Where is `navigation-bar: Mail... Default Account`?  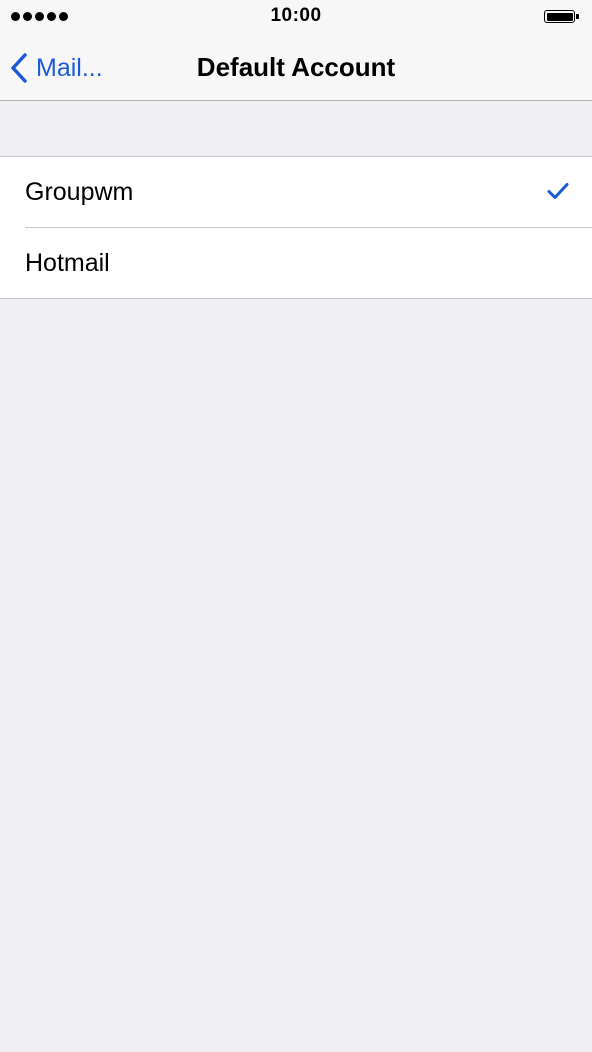
navigation-bar: Mail... Default Account is located at coordinates (296, 67).